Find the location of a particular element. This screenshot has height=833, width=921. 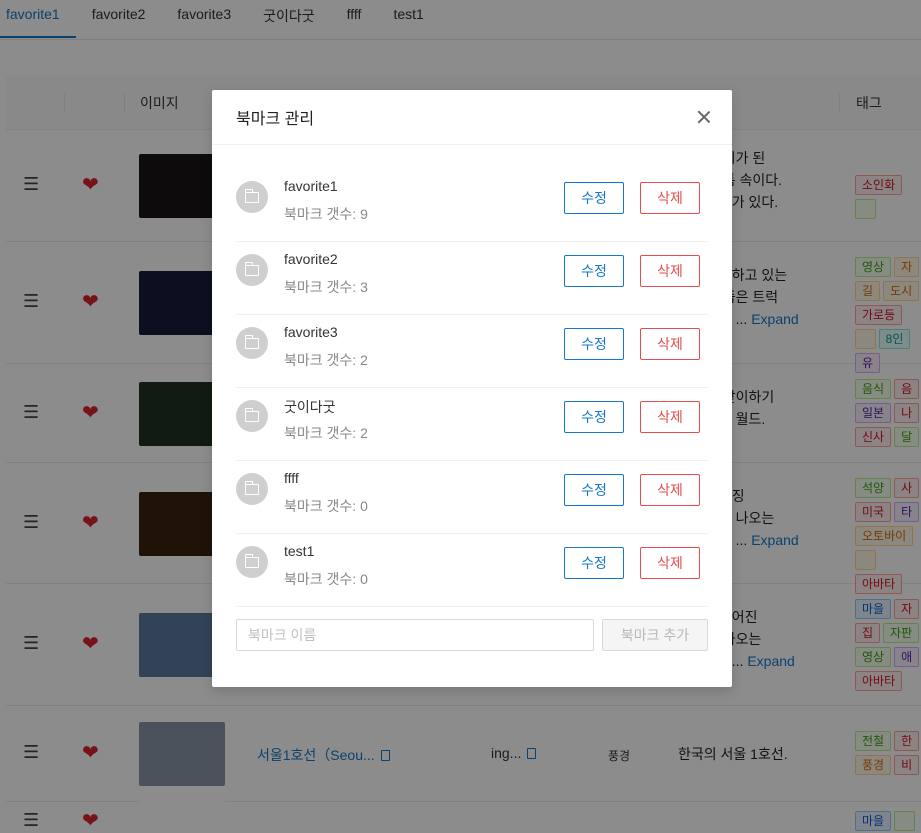

bookmark-list-item: test1 북마크 갯수: 0 수정 삭제 is located at coordinates (472, 570).